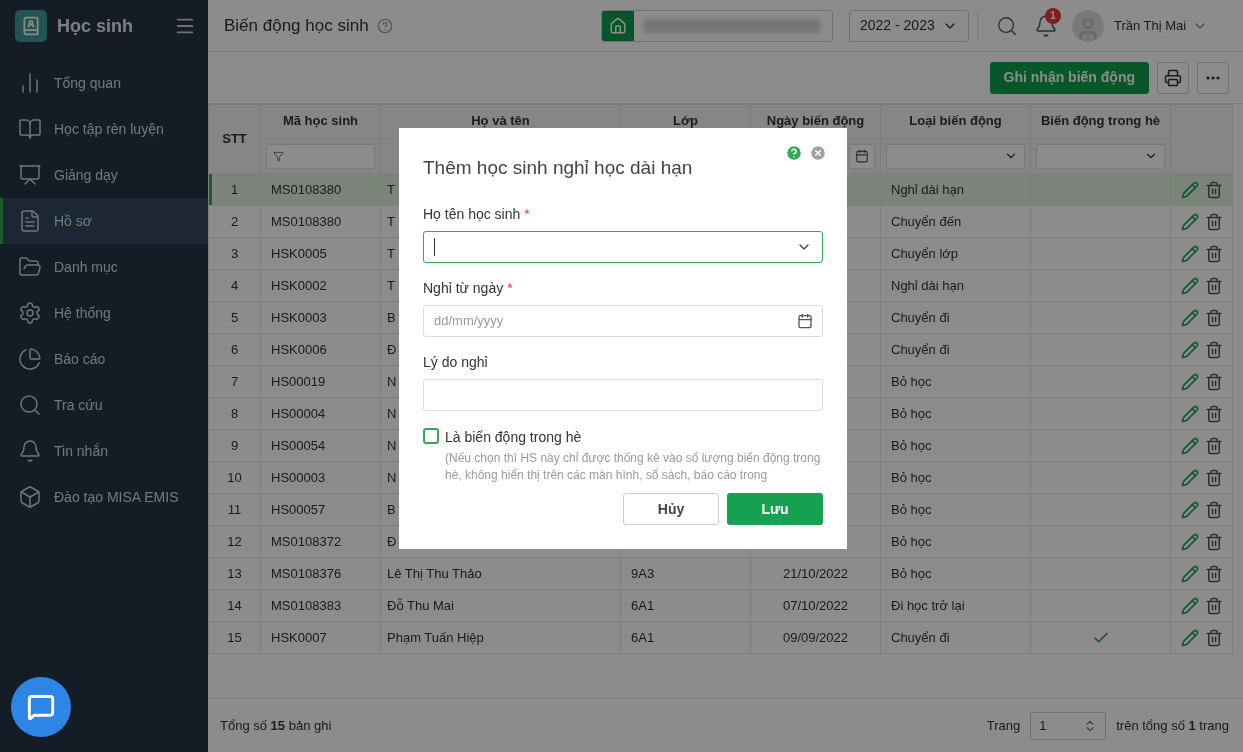 The height and width of the screenshot is (752, 1243). What do you see at coordinates (104, 221) in the screenshot?
I see `sidebar-item: Hồ sơ` at bounding box center [104, 221].